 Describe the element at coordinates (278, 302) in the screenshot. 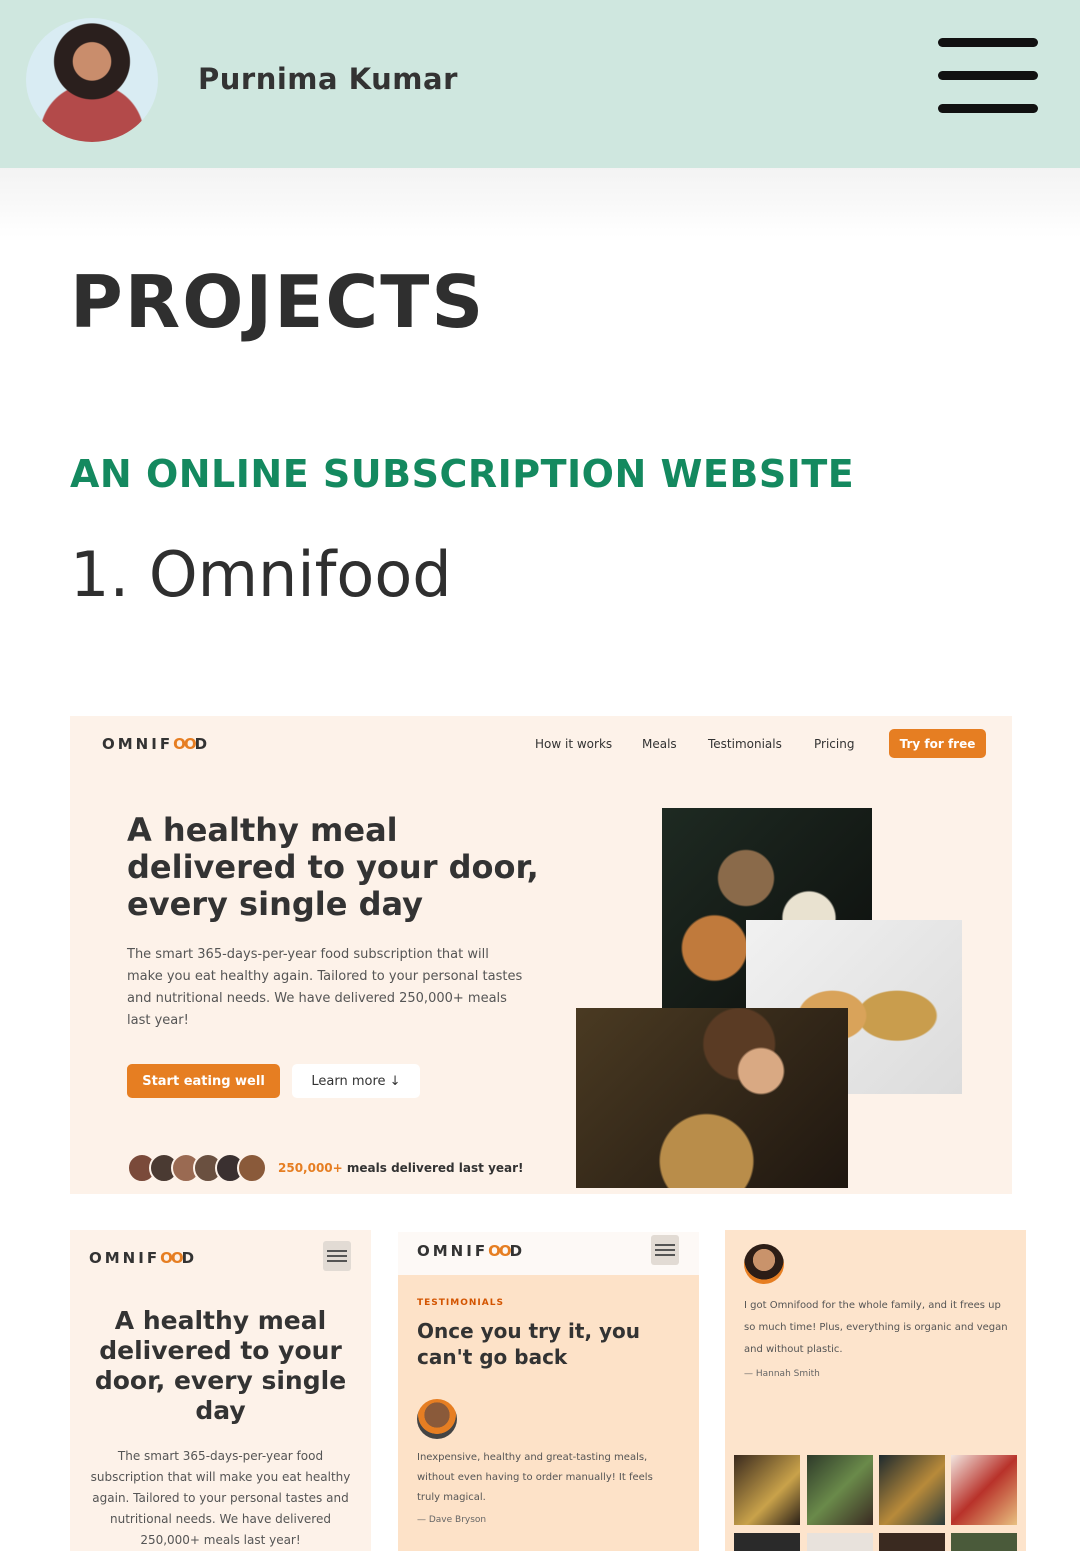

I see `page-title: PROJECTS` at that location.